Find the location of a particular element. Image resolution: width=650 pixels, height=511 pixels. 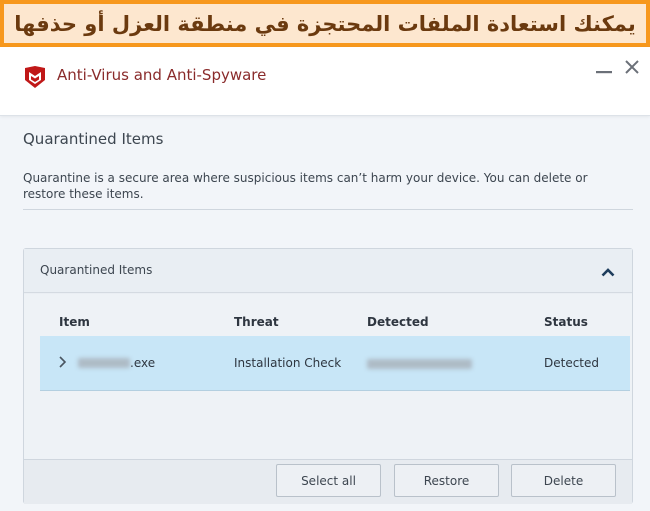

select-all-button: Select all is located at coordinates (328, 480).